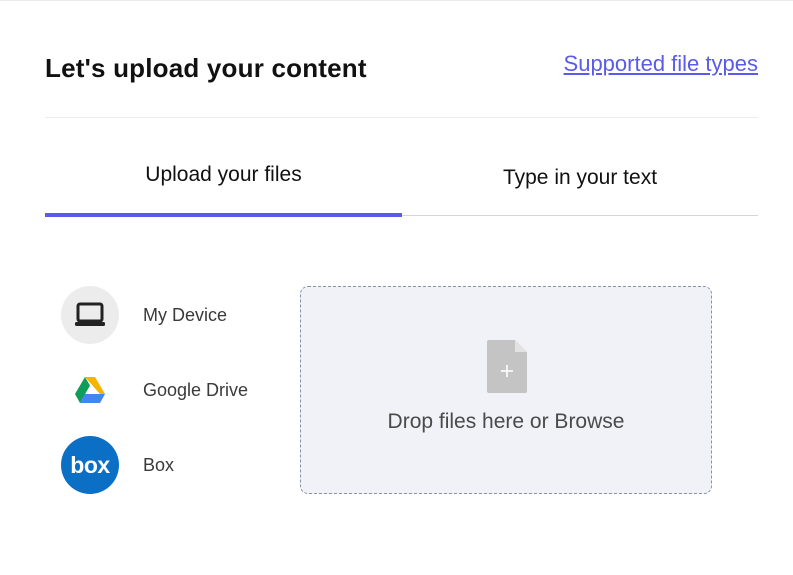 The width and height of the screenshot is (793, 575). What do you see at coordinates (223, 215) in the screenshot?
I see `active-tab-indicator` at bounding box center [223, 215].